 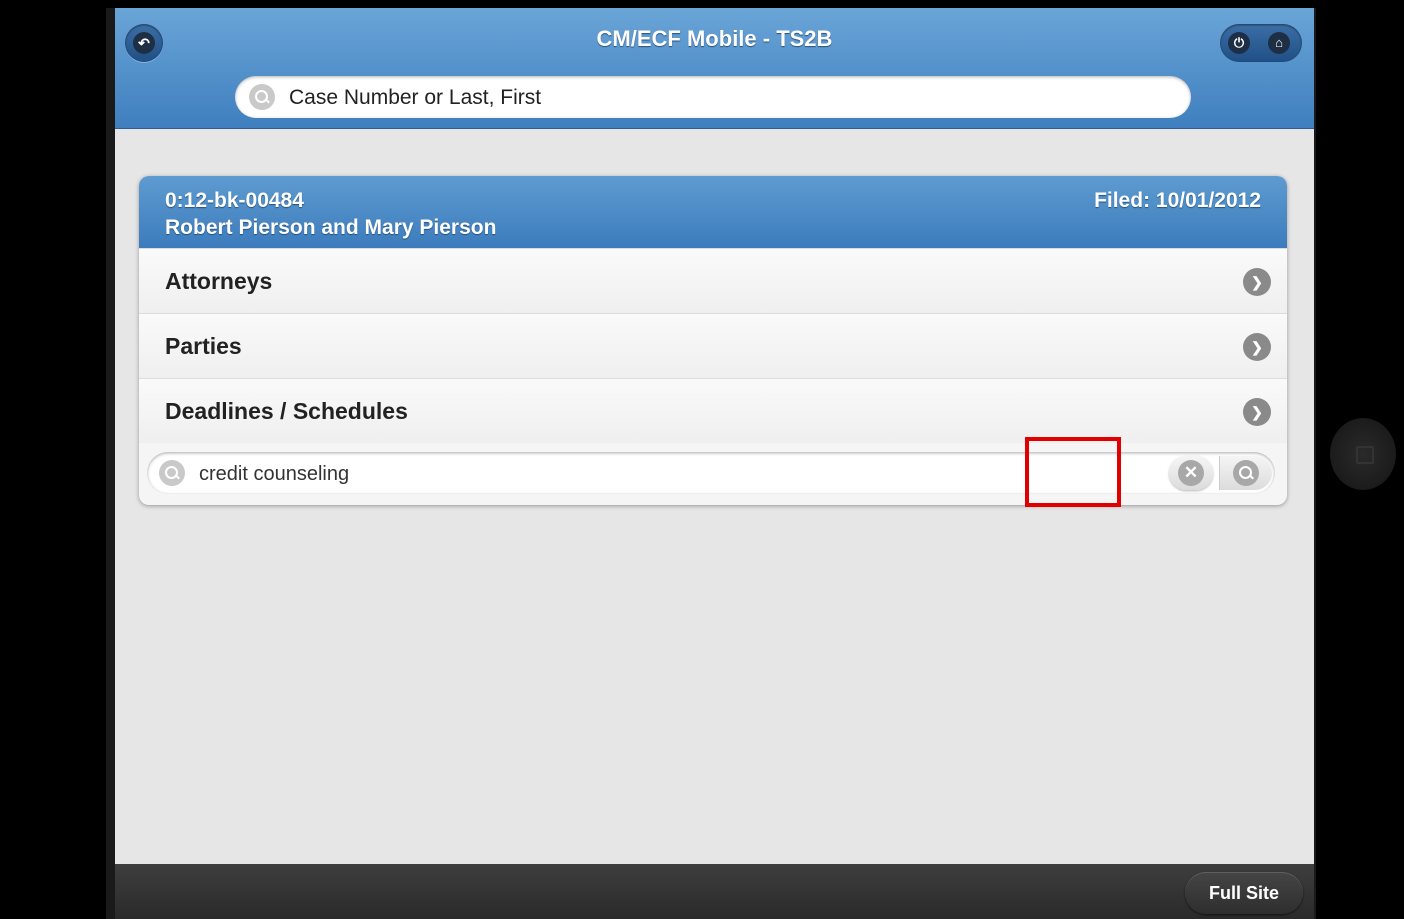 I want to click on case-number: 0:12-bk-00484, so click(x=234, y=200).